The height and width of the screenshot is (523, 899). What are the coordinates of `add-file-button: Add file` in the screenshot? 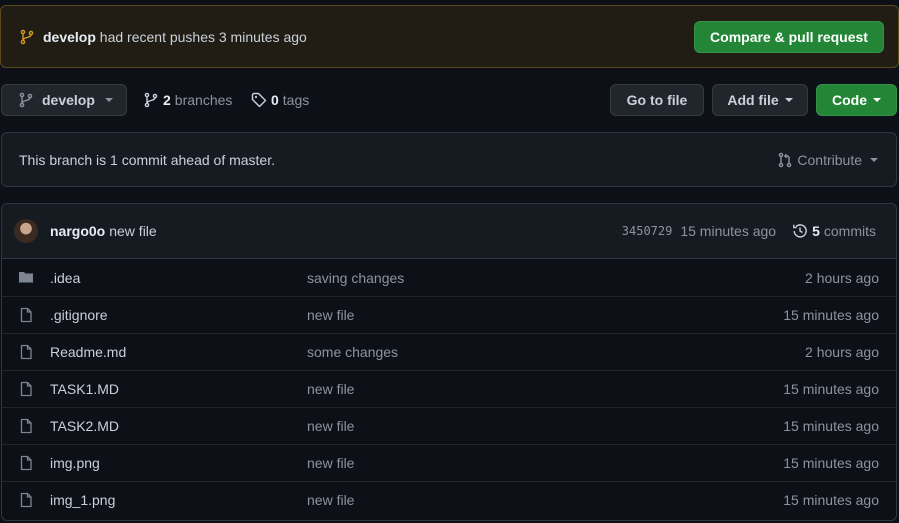 It's located at (760, 100).